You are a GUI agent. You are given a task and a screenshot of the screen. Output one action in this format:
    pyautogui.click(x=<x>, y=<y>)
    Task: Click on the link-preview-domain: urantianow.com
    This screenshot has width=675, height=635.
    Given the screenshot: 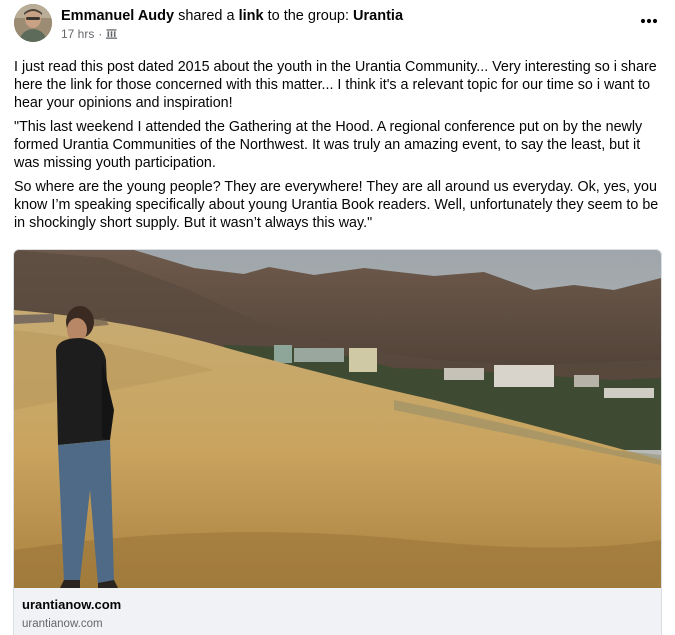 What is the action you would take?
    pyautogui.click(x=62, y=624)
    